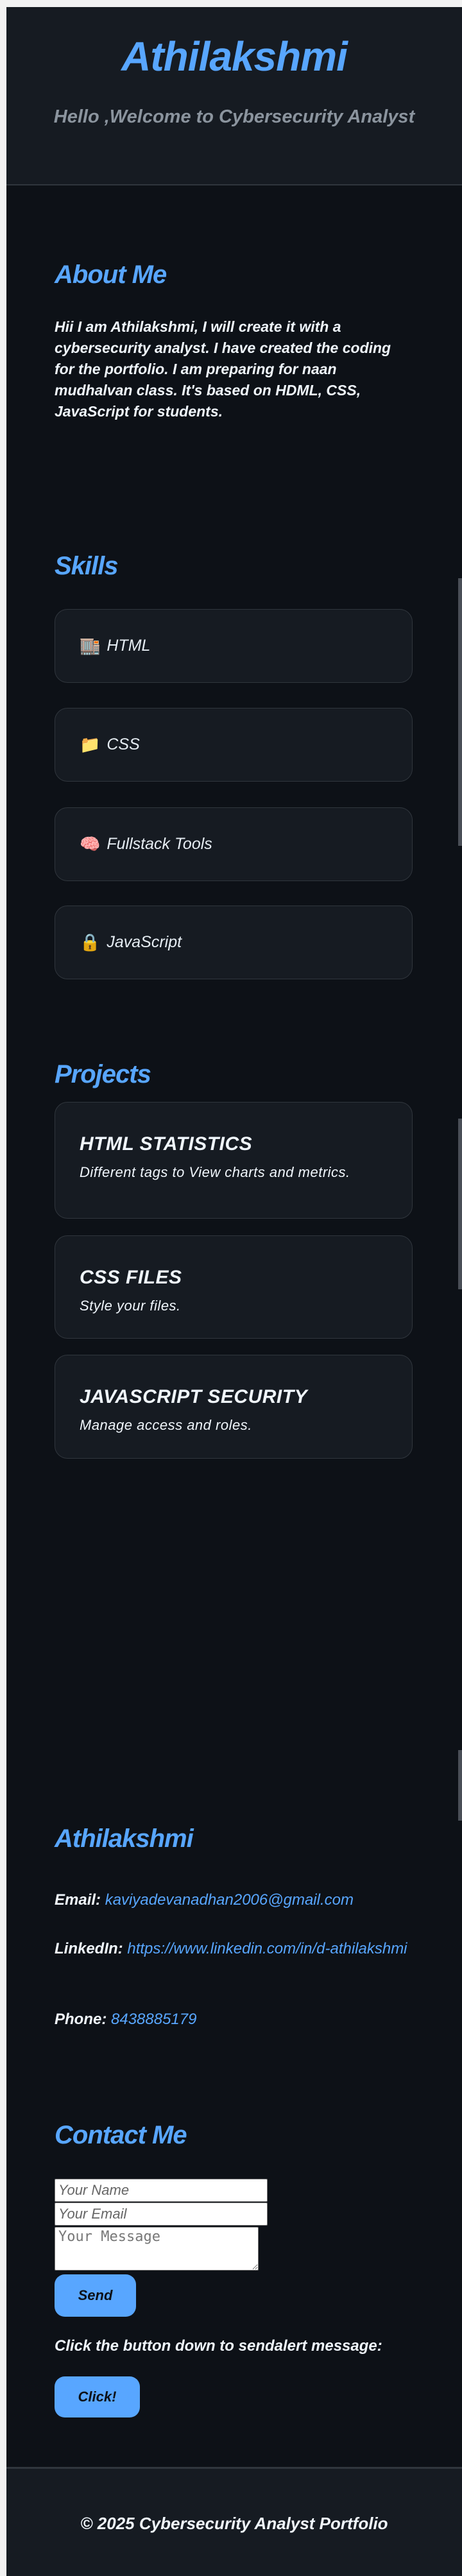 The width and height of the screenshot is (462, 2576). What do you see at coordinates (131, 1277) in the screenshot?
I see `project-title: CSS FILES` at bounding box center [131, 1277].